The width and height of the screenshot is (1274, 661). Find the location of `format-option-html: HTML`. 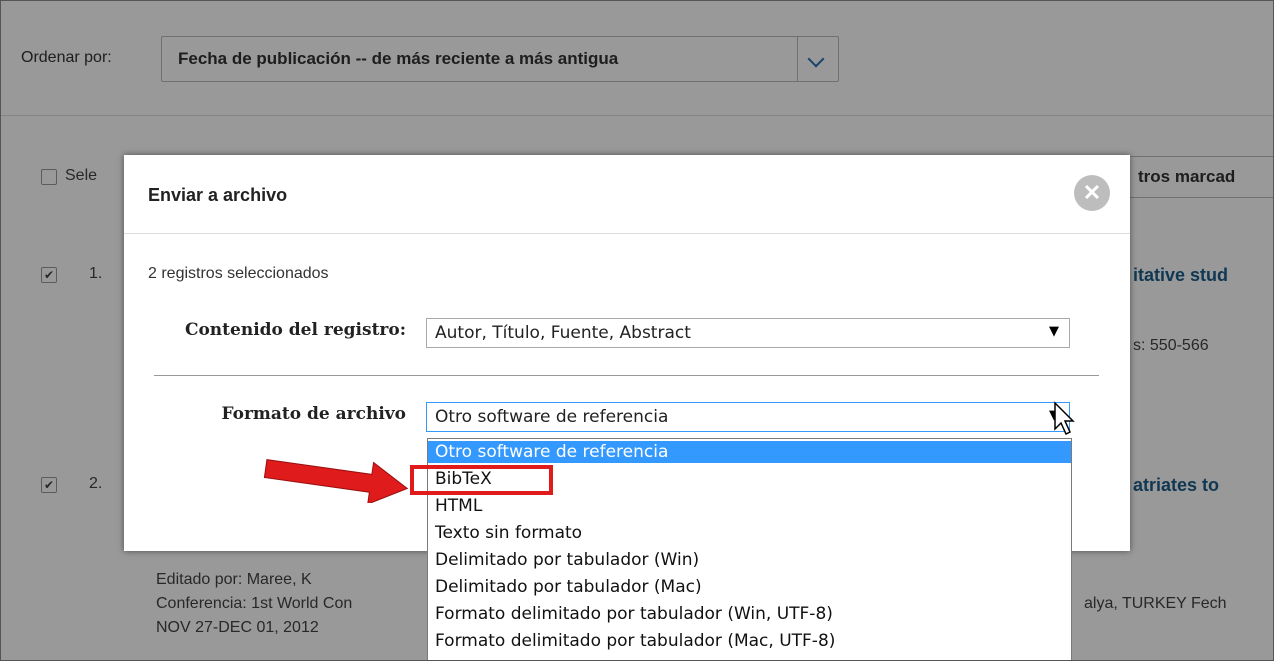

format-option-html: HTML is located at coordinates (749, 506).